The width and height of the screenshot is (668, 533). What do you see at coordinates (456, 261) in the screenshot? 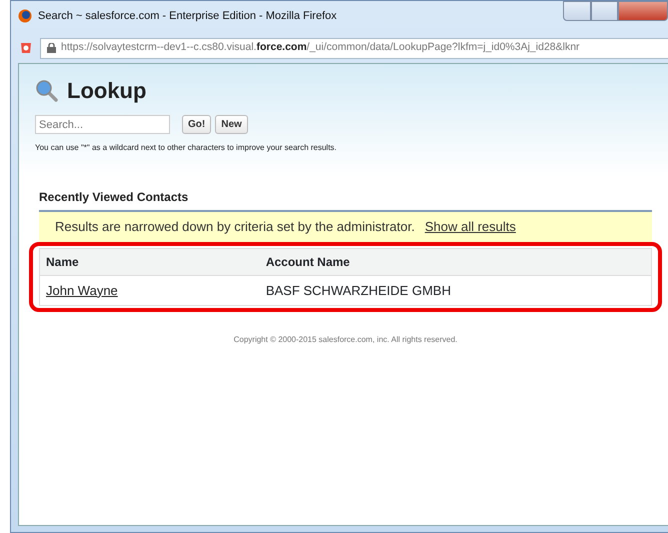
I see `column-header: Account Name` at bounding box center [456, 261].